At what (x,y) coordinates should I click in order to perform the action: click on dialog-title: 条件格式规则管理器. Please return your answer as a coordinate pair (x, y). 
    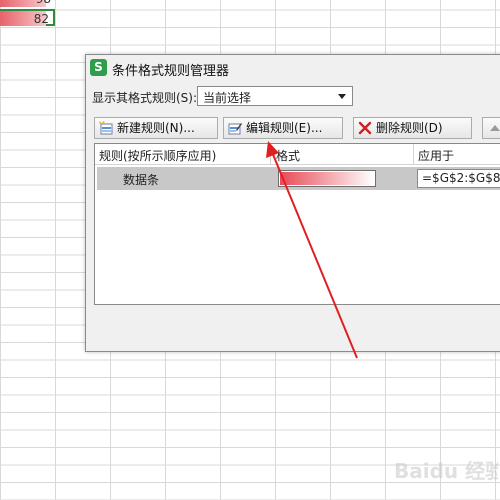
    Looking at the image, I should click on (171, 71).